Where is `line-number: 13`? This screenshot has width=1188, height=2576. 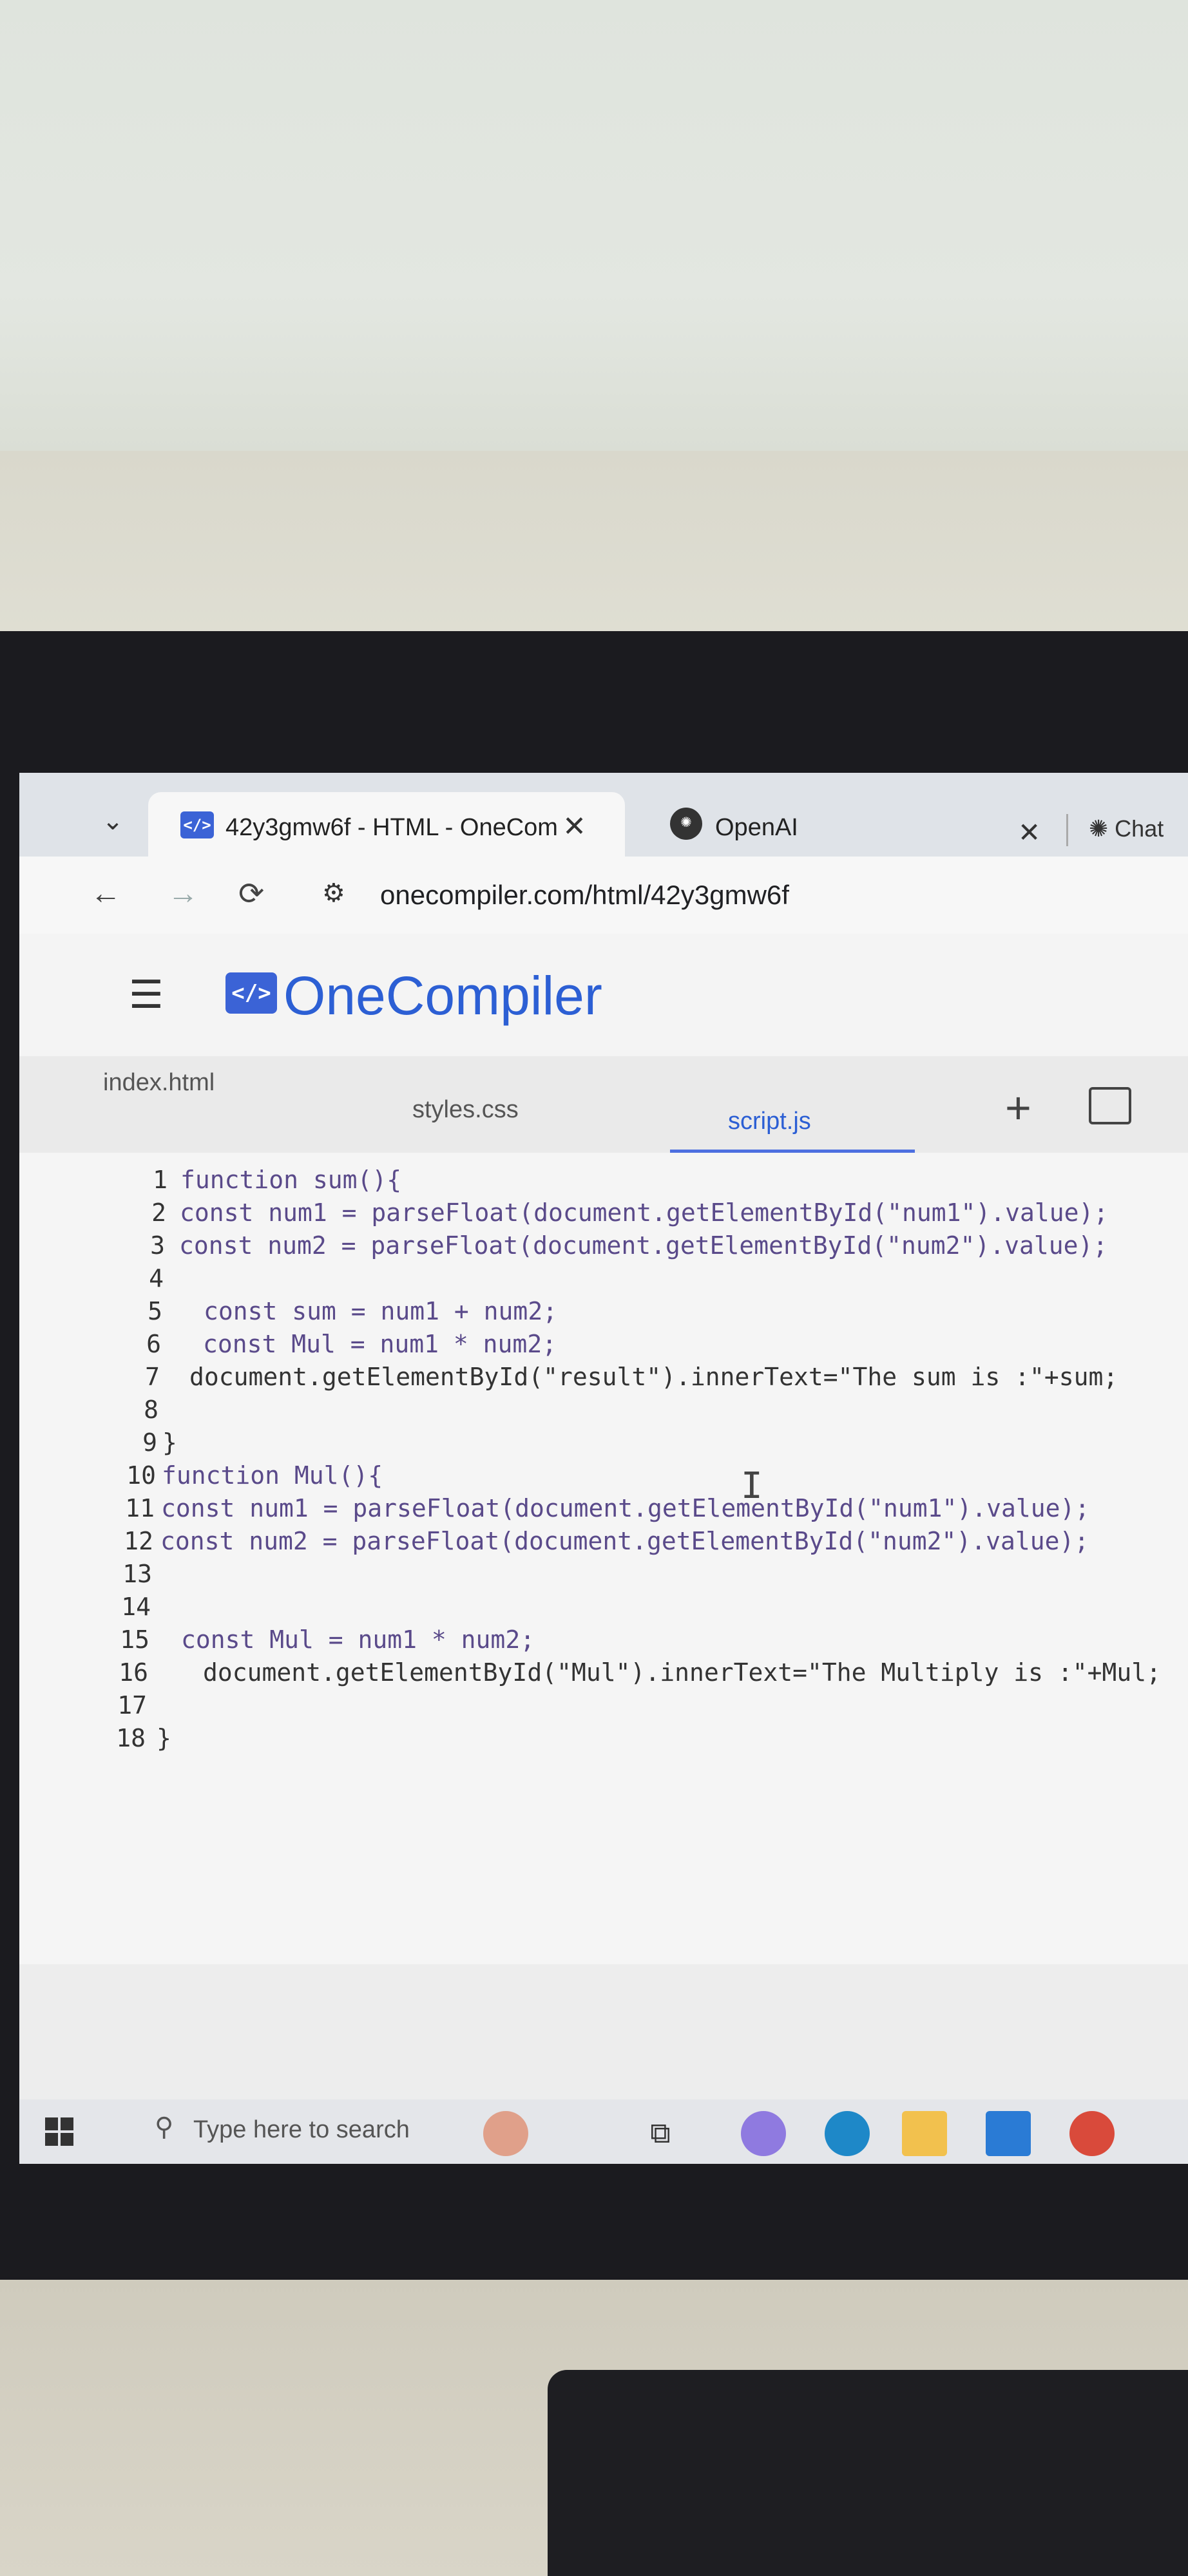
line-number: 13 is located at coordinates (137, 1574).